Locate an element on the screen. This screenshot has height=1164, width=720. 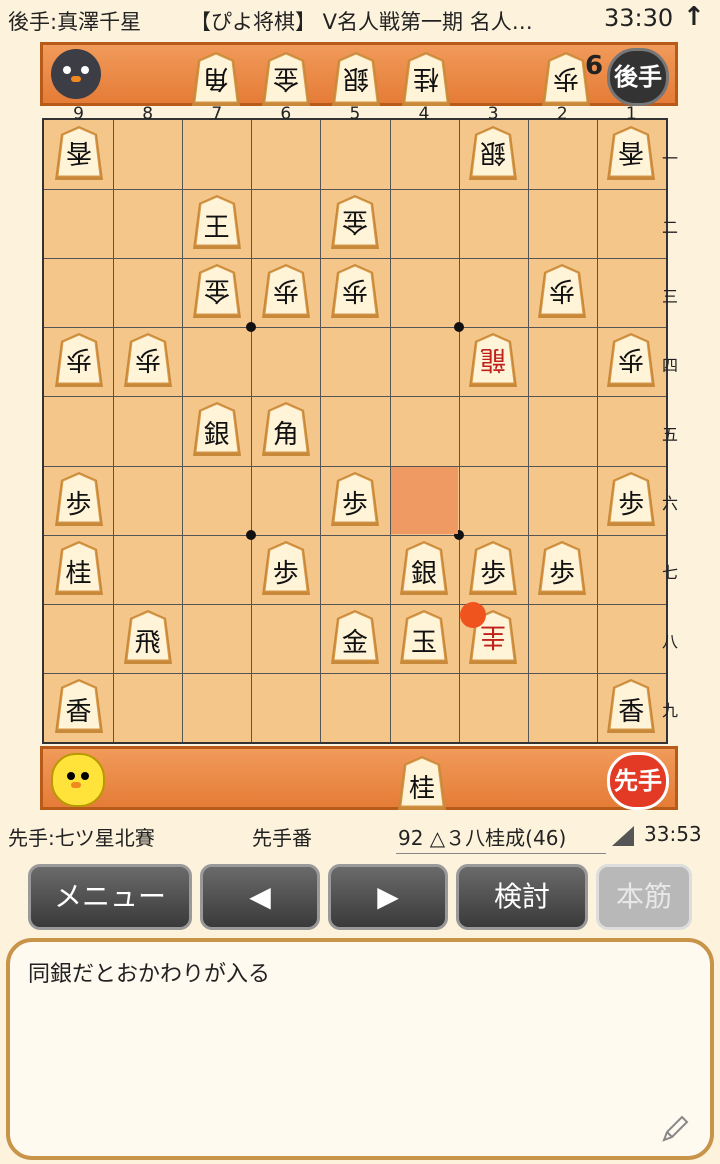
sente-clock: 33:53 is located at coordinates (673, 834).